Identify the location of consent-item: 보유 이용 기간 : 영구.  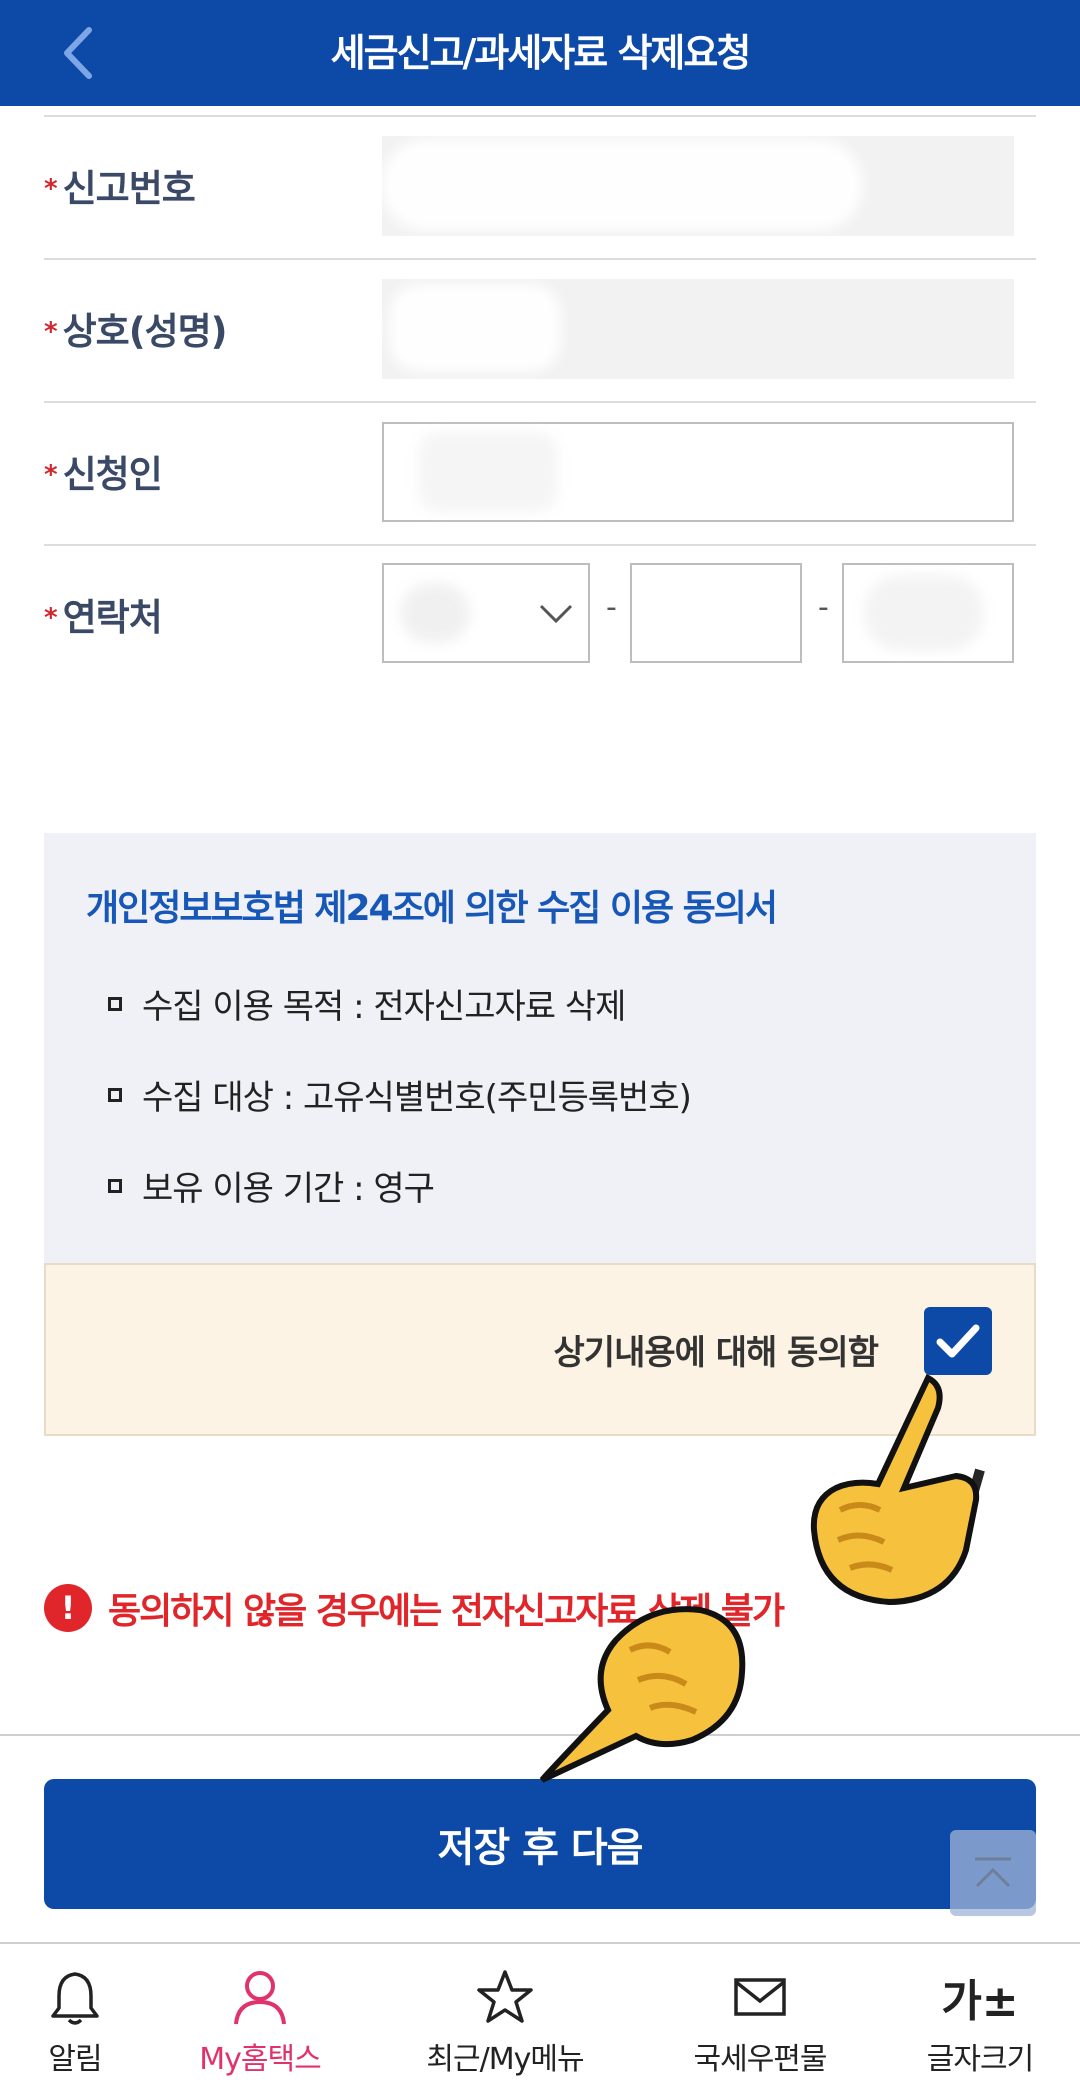
(271, 1185).